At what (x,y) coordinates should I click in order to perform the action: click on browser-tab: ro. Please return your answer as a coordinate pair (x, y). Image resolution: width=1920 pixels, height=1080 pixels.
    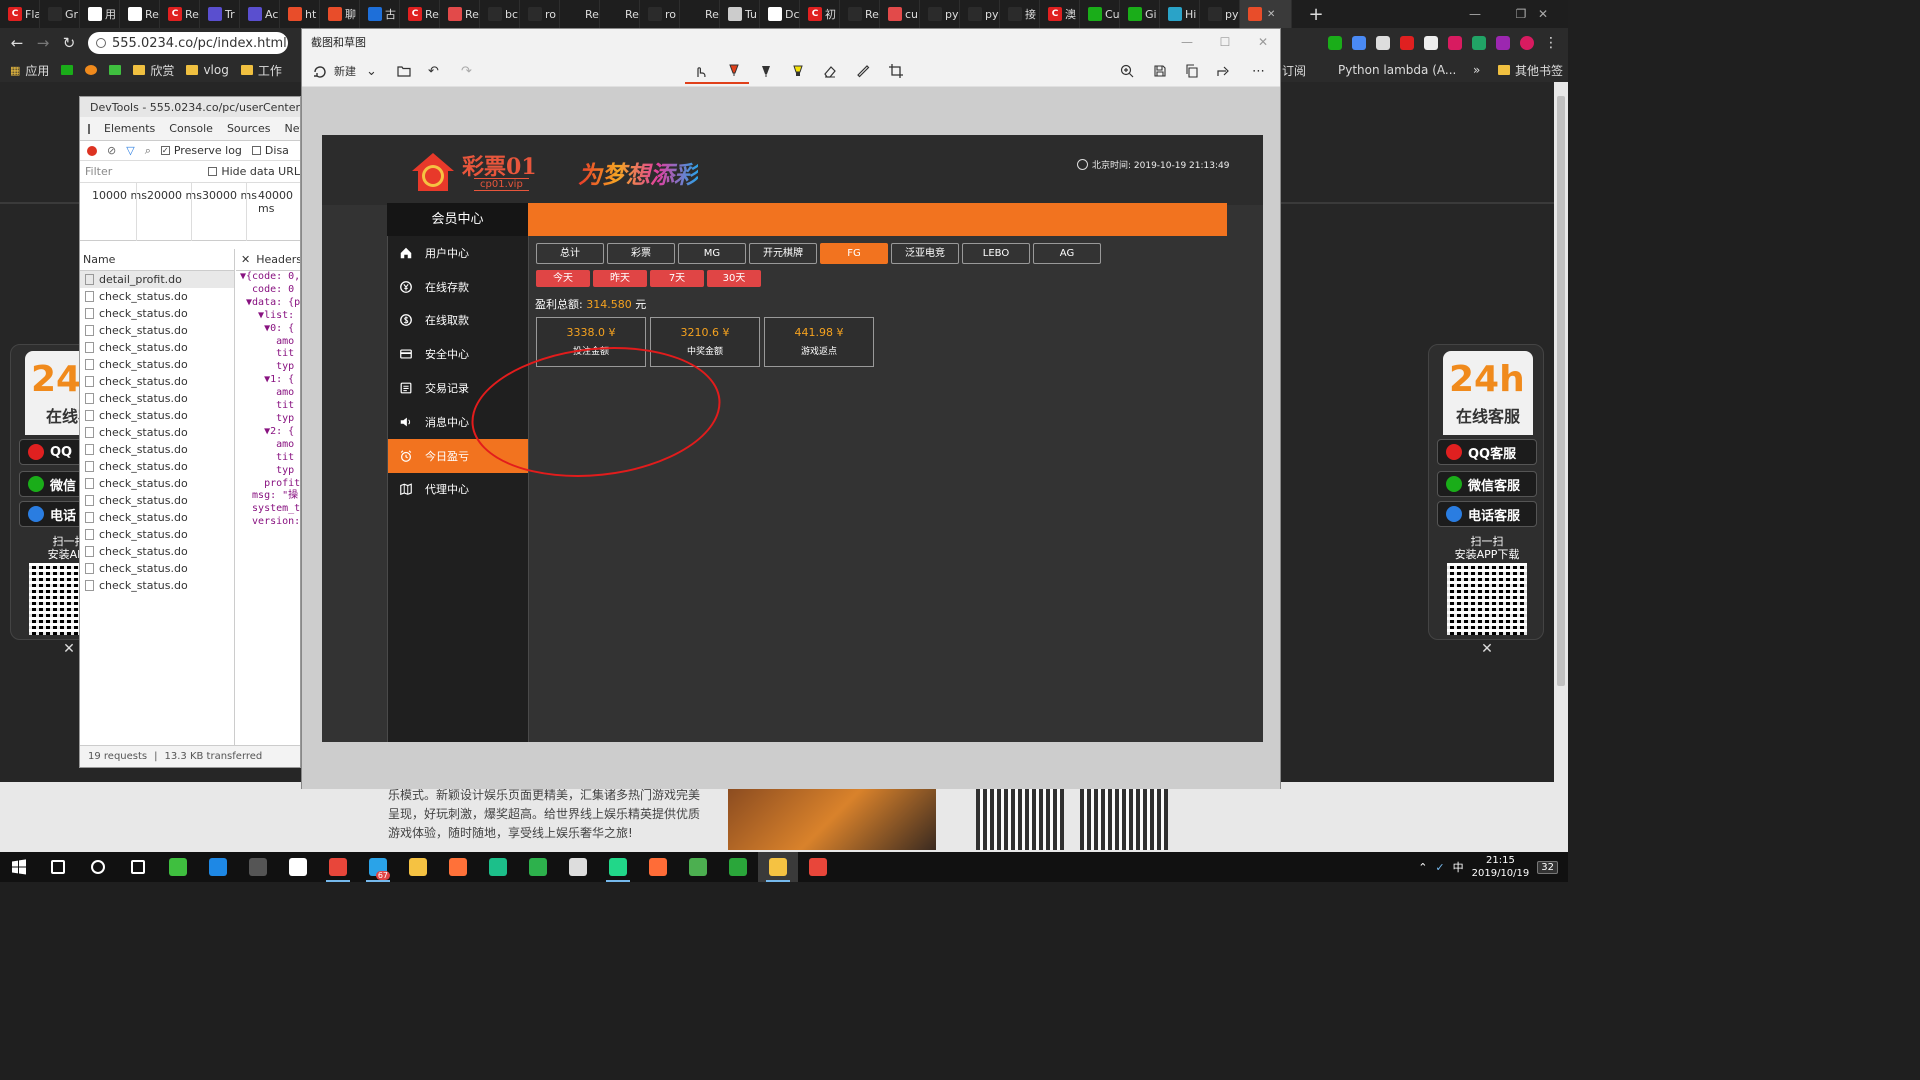
    Looking at the image, I should click on (540, 14).